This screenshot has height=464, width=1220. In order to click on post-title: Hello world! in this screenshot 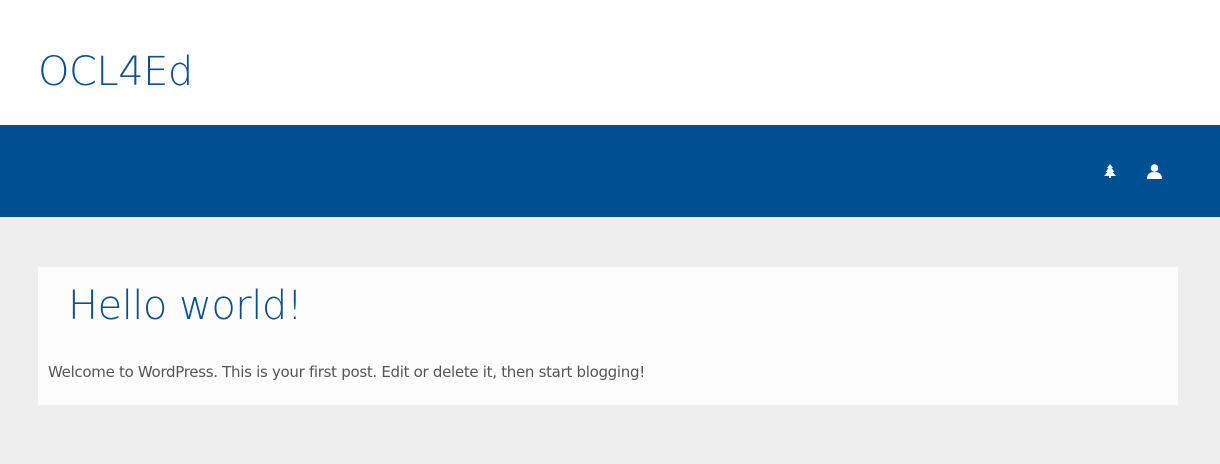, I will do `click(185, 306)`.